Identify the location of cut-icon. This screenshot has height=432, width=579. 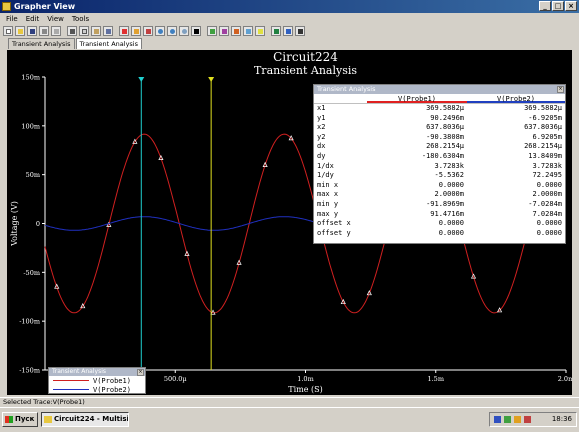
(72, 31).